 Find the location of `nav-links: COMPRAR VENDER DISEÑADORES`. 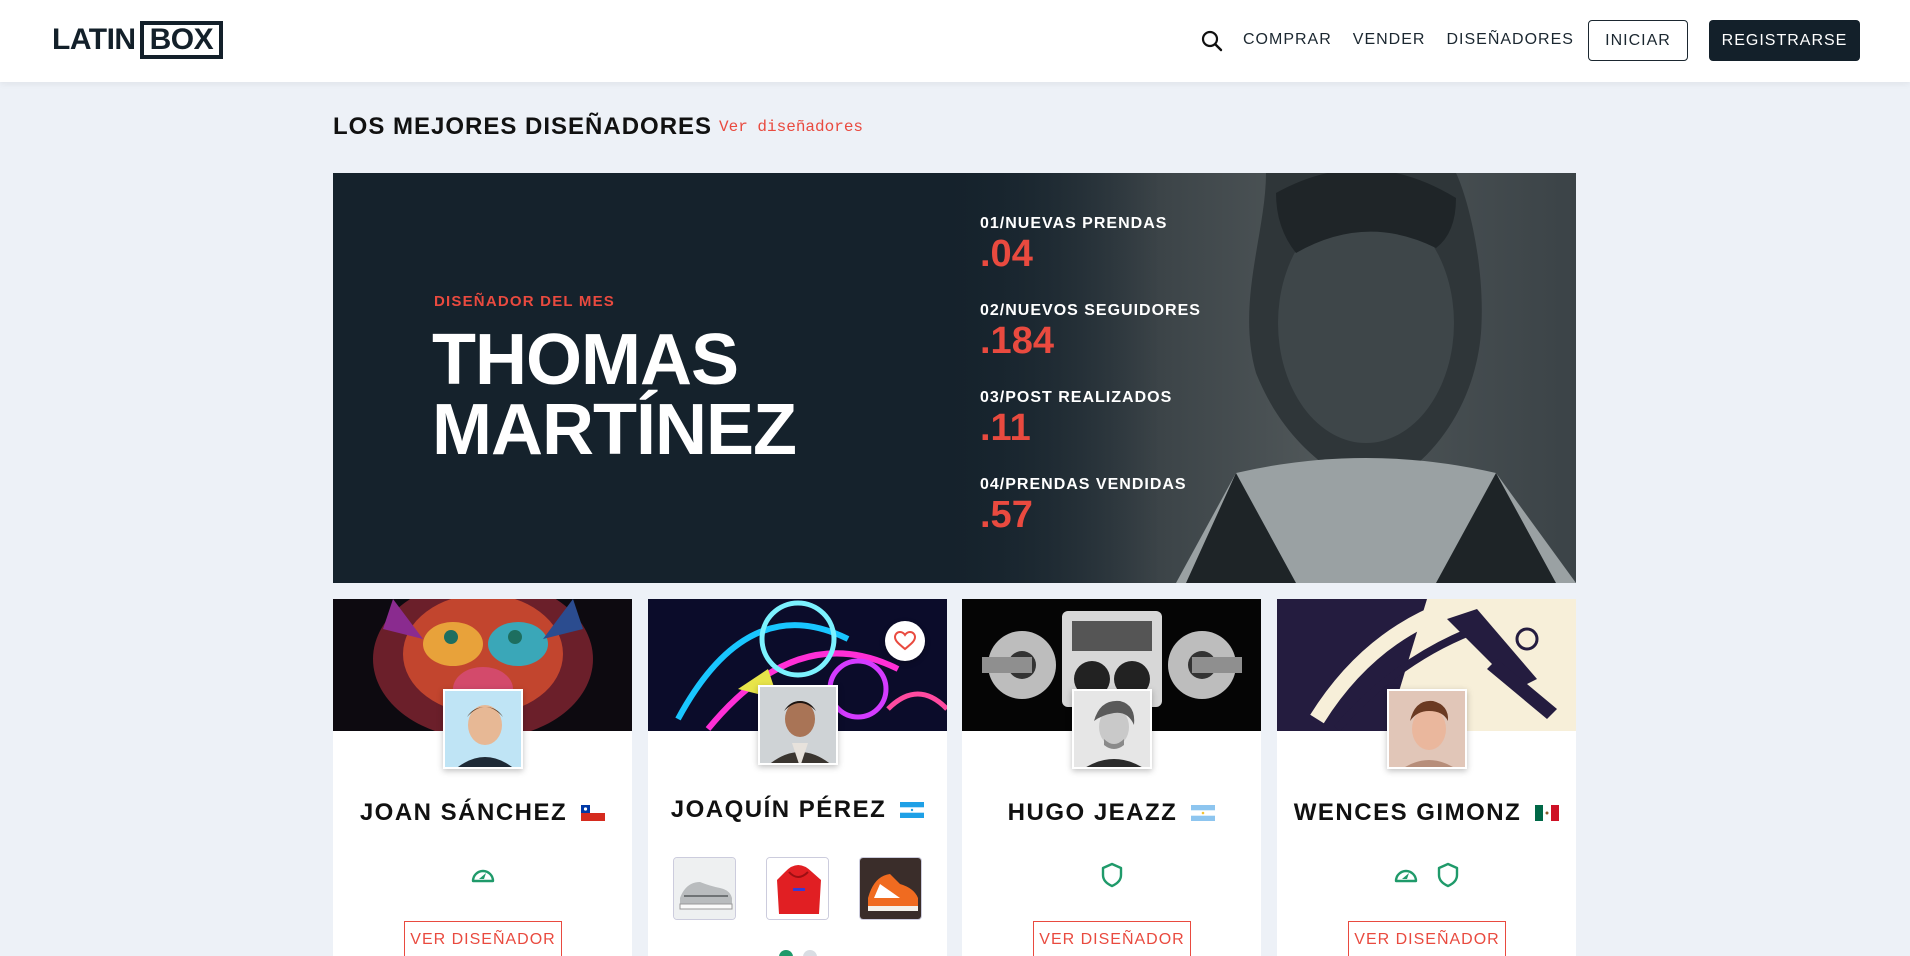

nav-links: COMPRAR VENDER DISEÑADORES is located at coordinates (1408, 40).